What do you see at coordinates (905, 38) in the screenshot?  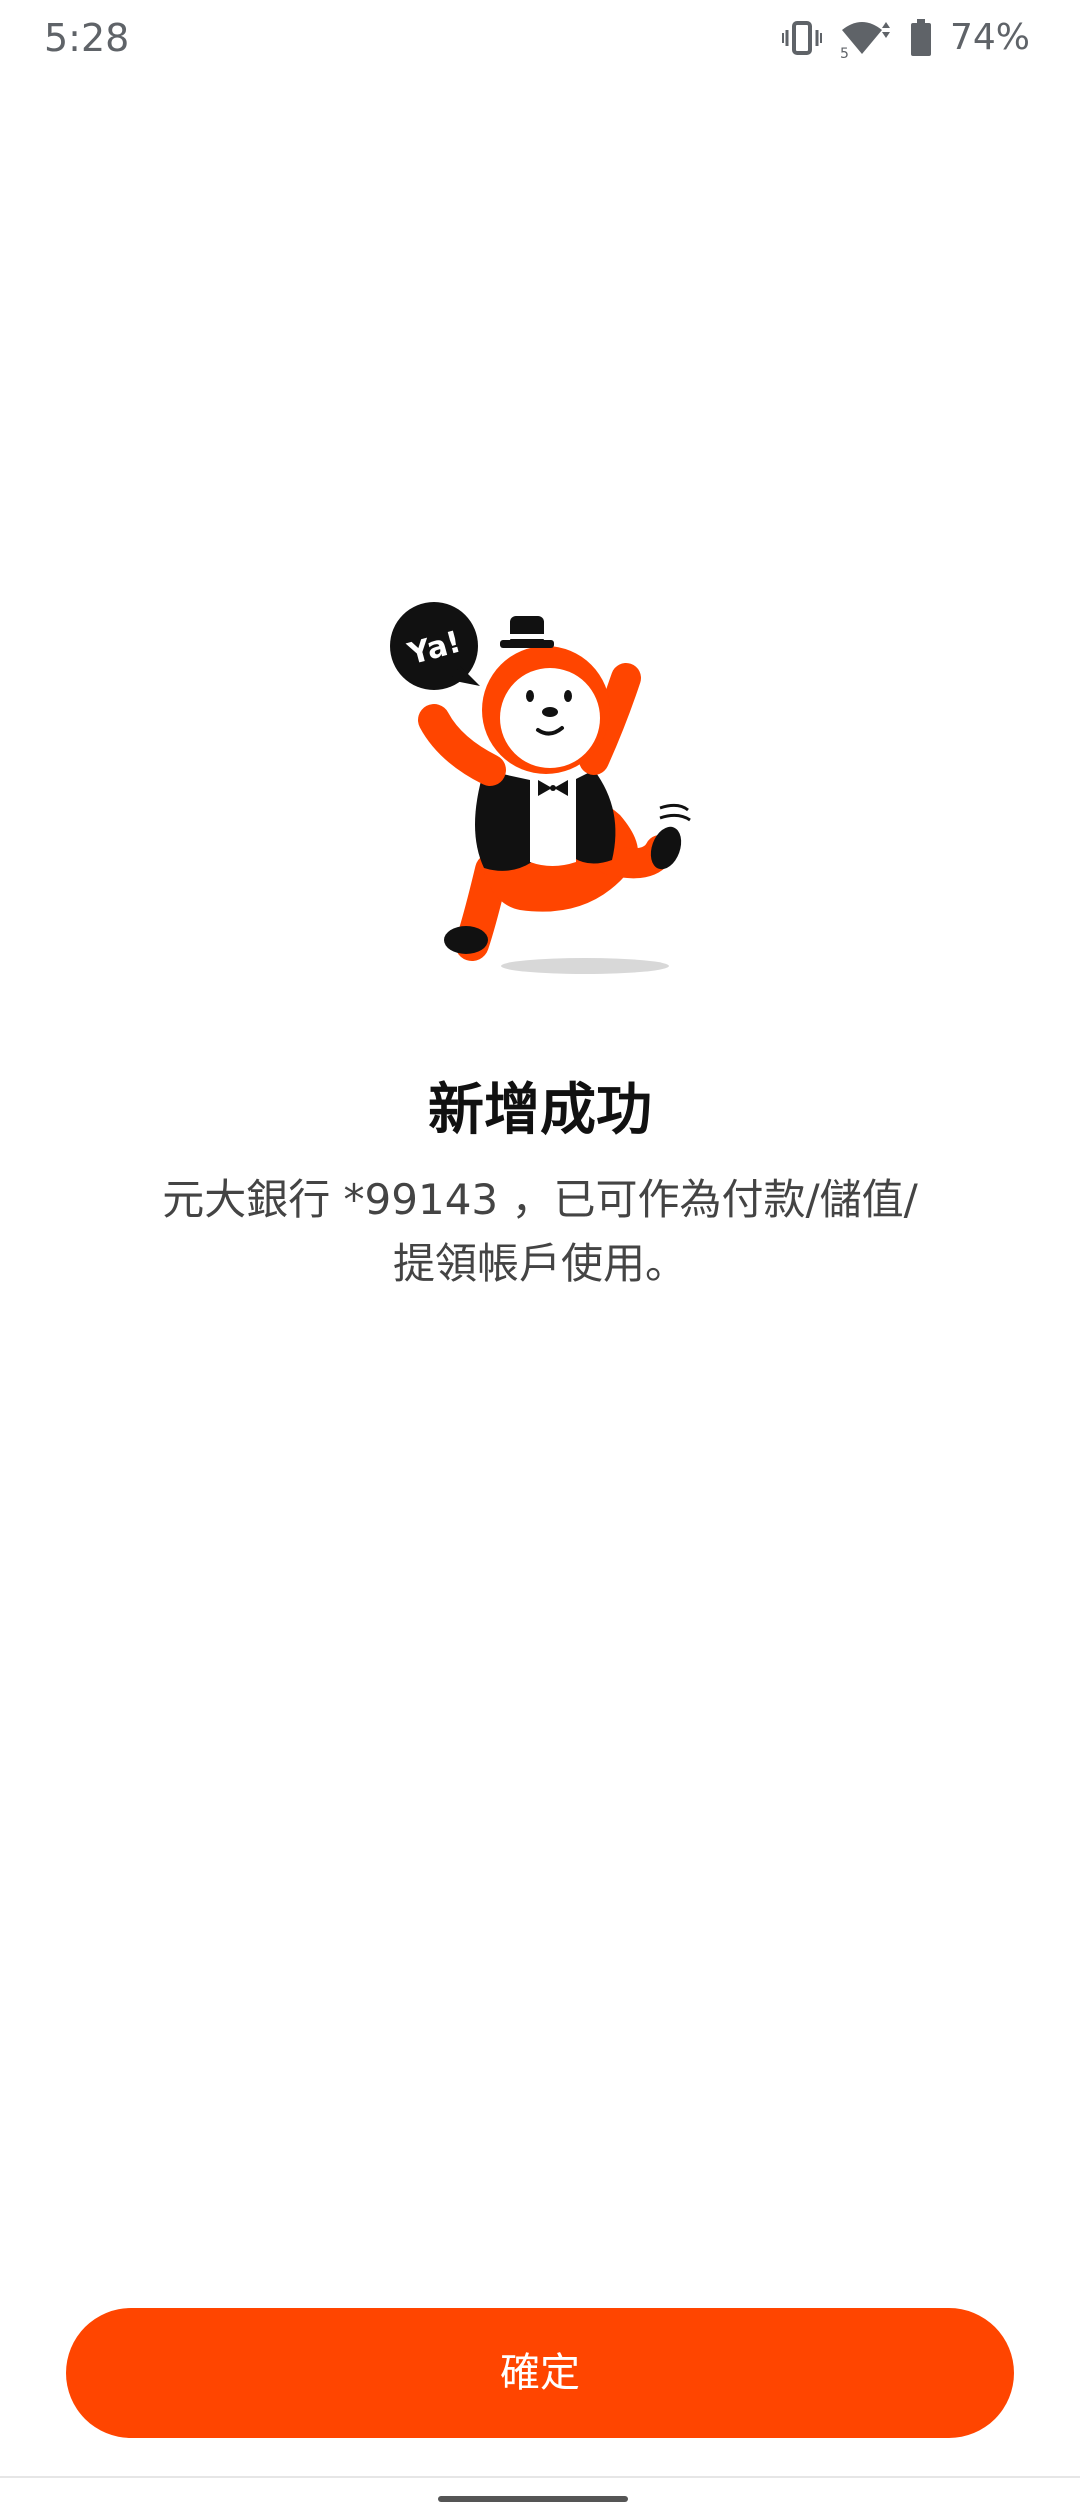 I see `status-icons: 5 74%` at bounding box center [905, 38].